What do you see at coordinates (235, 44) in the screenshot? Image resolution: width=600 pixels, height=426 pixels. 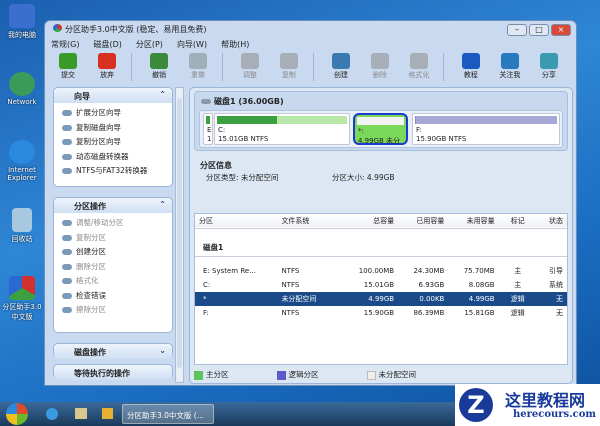 I see `menu-help: 帮助(H)` at bounding box center [235, 44].